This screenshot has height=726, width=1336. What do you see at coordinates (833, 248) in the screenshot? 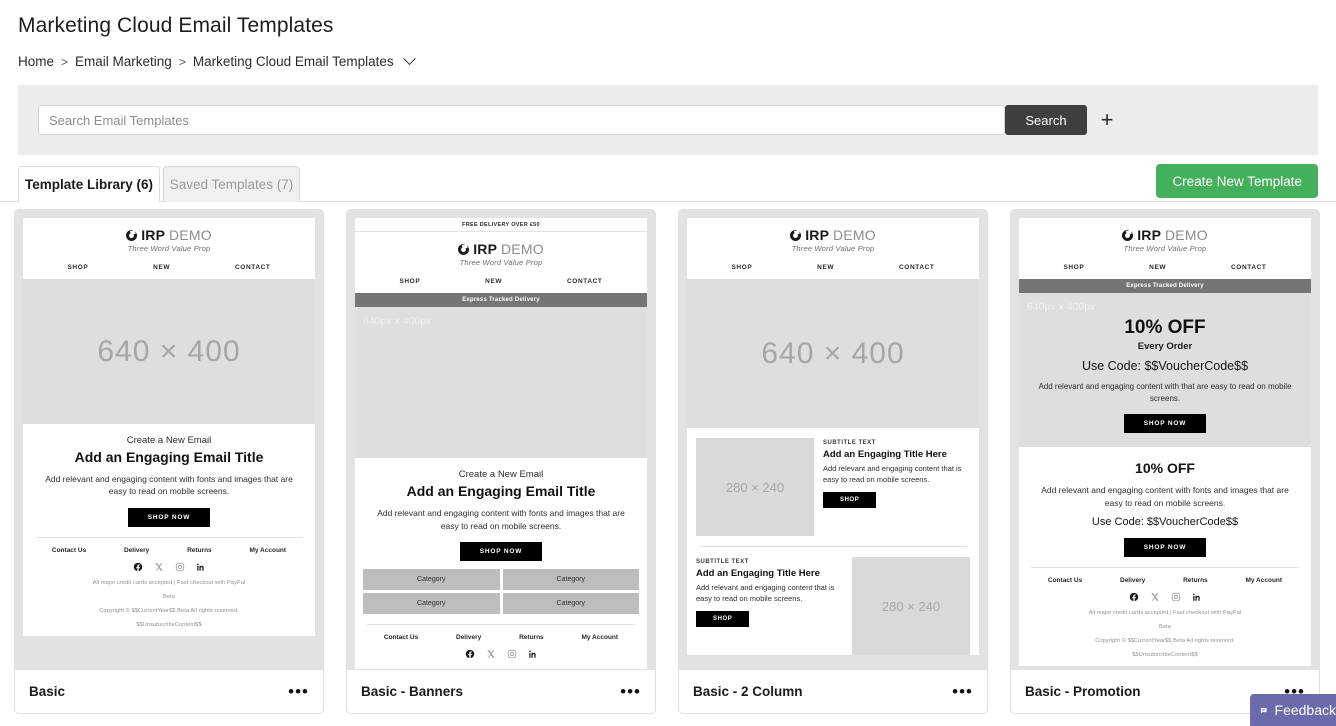
I see `brand-tagline: Three Word Value Prop` at bounding box center [833, 248].